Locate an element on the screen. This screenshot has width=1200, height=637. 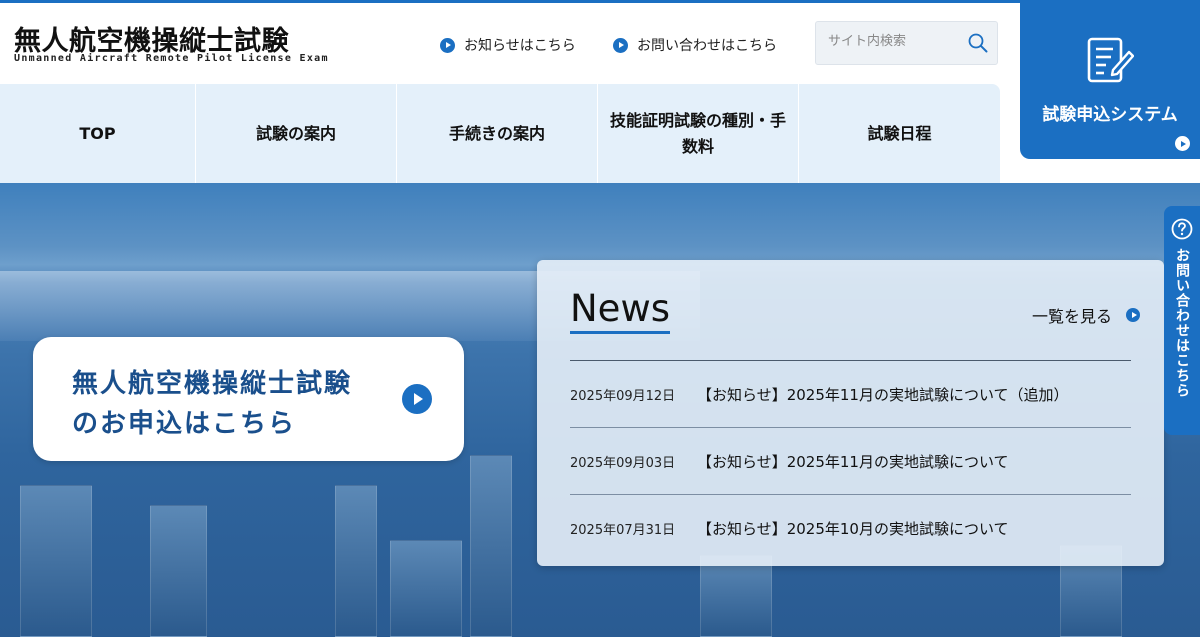
site-search is located at coordinates (906, 43).